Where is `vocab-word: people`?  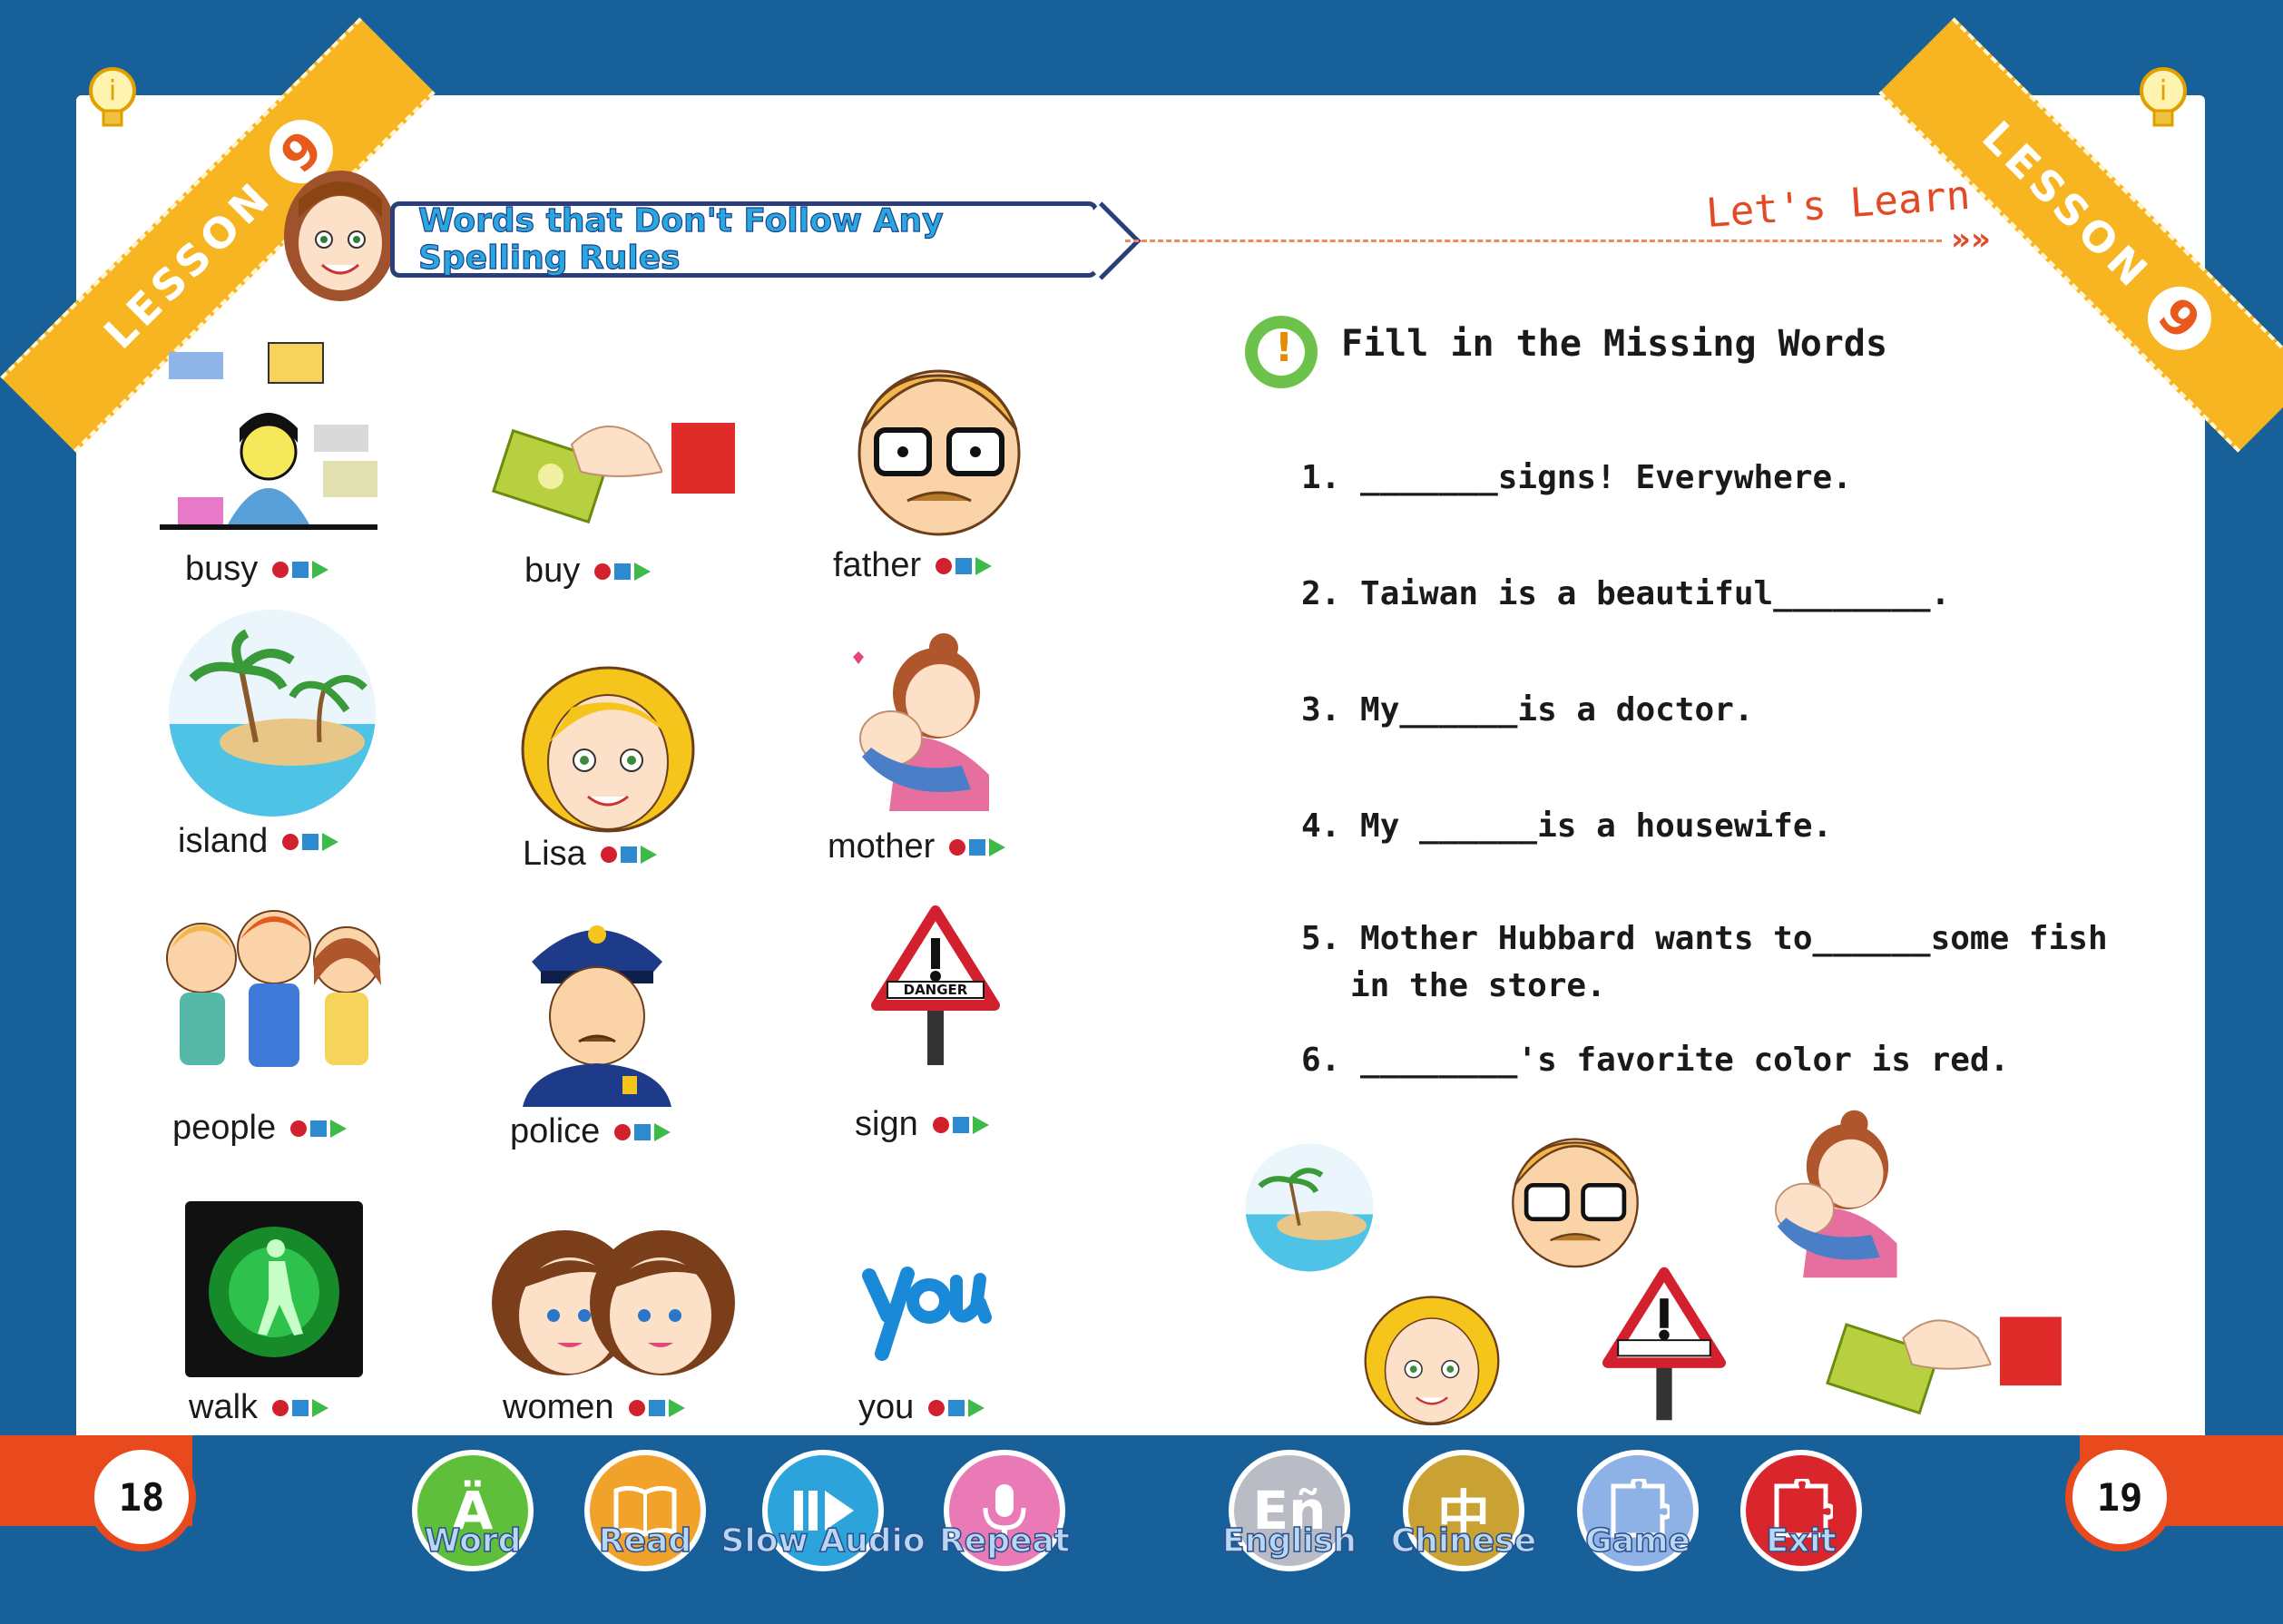 vocab-word: people is located at coordinates (260, 1128).